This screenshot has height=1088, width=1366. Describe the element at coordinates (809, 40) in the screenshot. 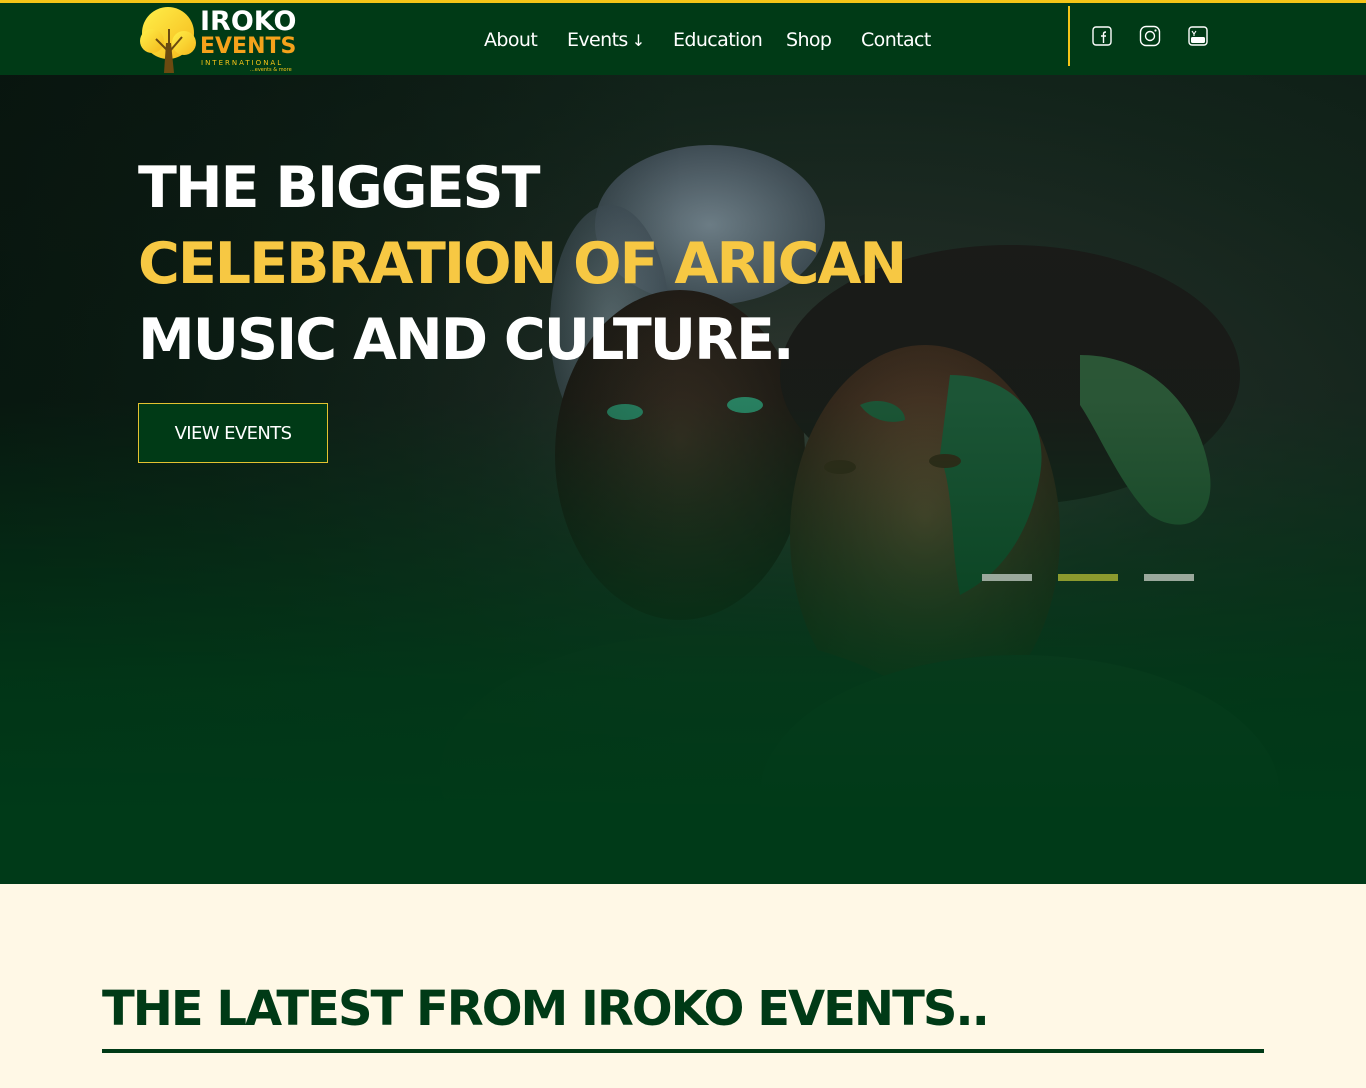

I see `nav-shop: Shop` at that location.